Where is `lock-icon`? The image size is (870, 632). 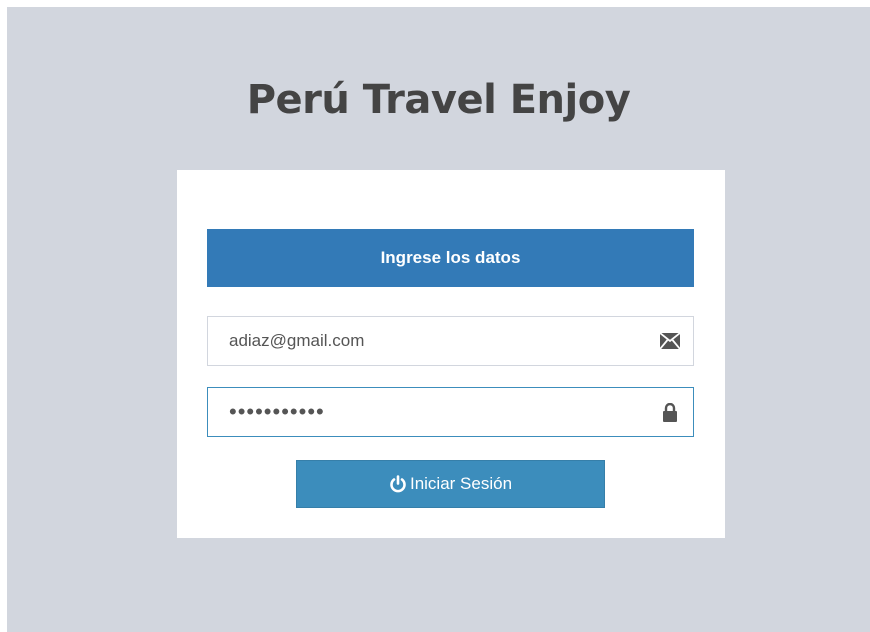 lock-icon is located at coordinates (670, 412).